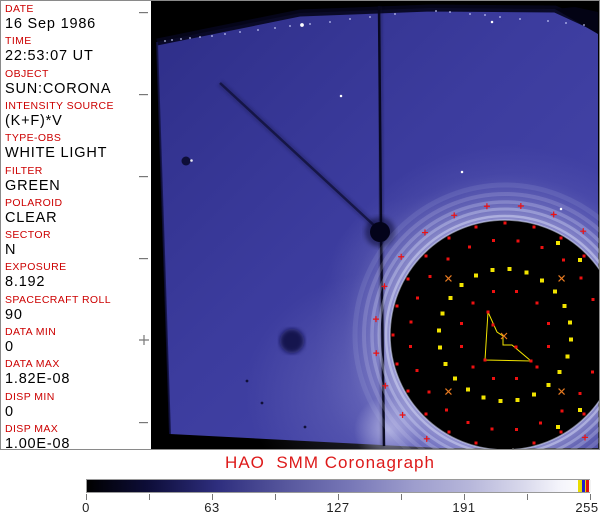  What do you see at coordinates (59, 105) in the screenshot?
I see `field-label: INTENSITY SOURCE` at bounding box center [59, 105].